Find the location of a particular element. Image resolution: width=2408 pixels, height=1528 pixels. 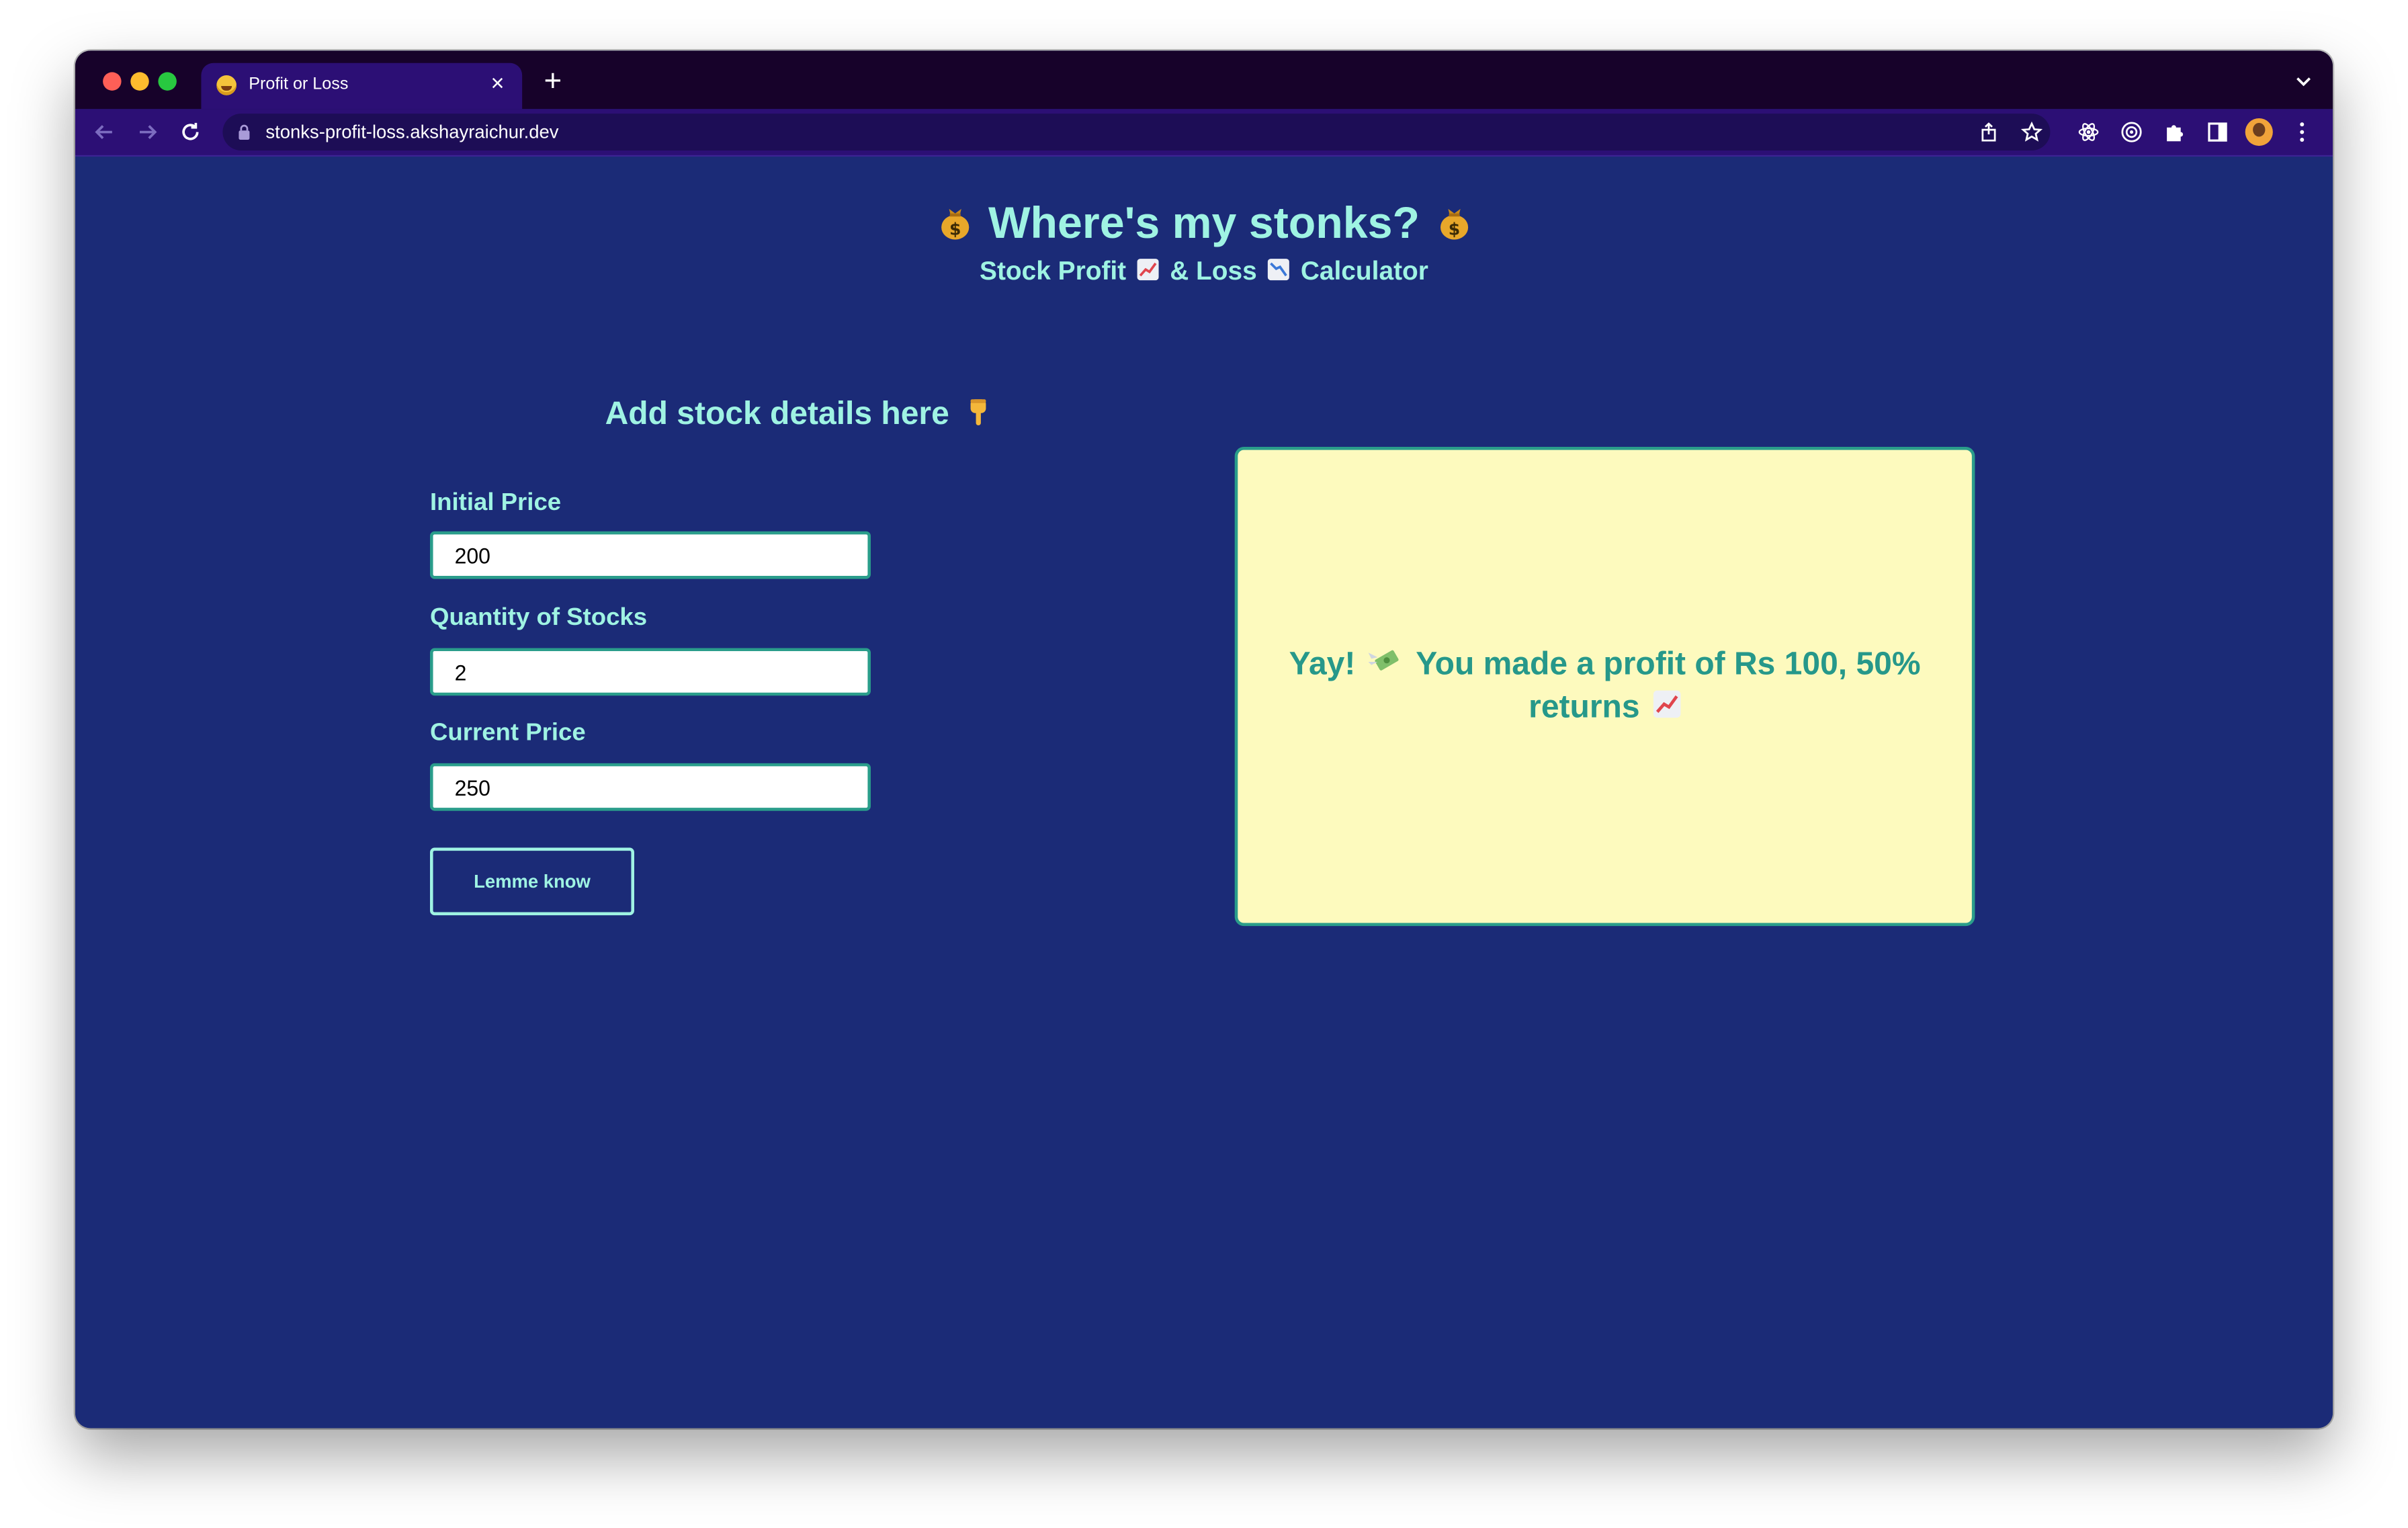

browser-toolbar: stonks-profit-loss.akshayraichur.dev is located at coordinates (1204, 133).